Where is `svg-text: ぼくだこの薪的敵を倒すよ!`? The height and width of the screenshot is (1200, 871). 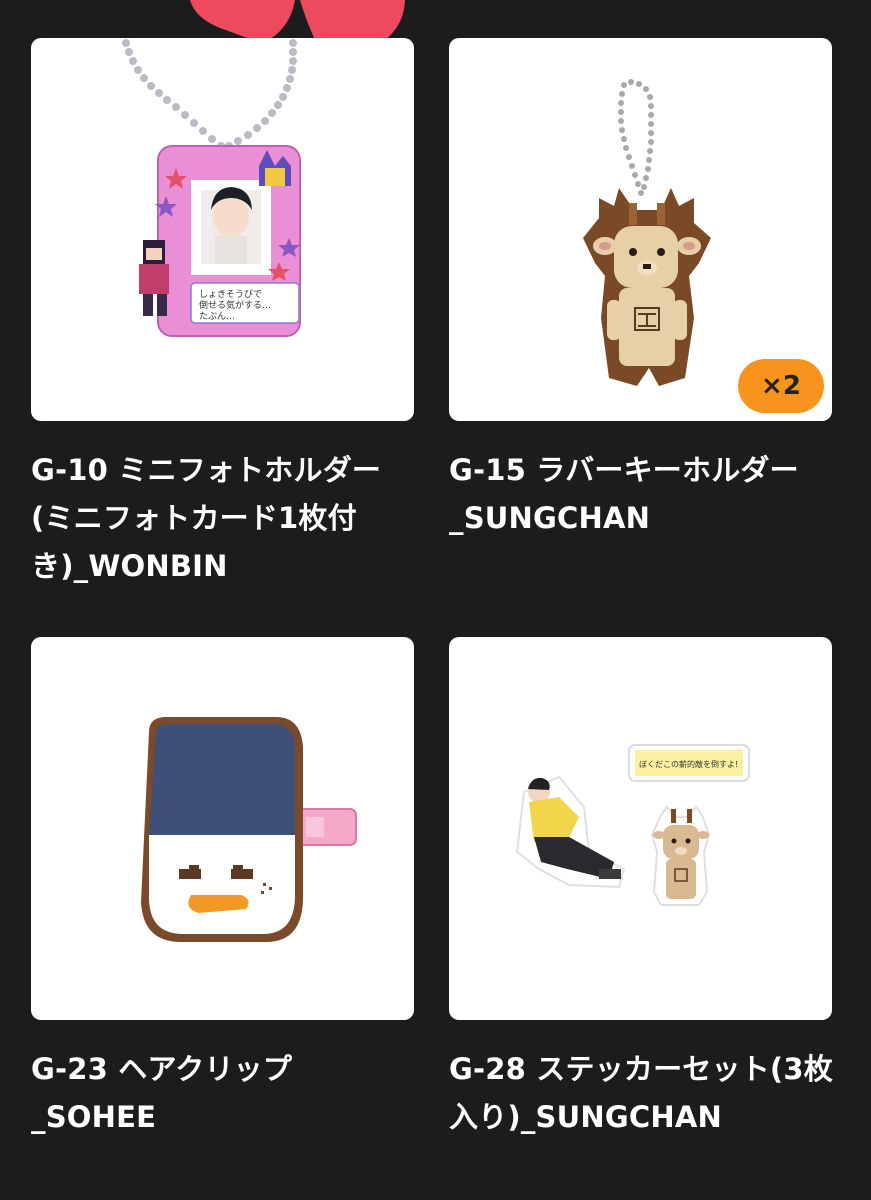 svg-text: ぼくだこの薪的敵を倒すよ! is located at coordinates (688, 764).